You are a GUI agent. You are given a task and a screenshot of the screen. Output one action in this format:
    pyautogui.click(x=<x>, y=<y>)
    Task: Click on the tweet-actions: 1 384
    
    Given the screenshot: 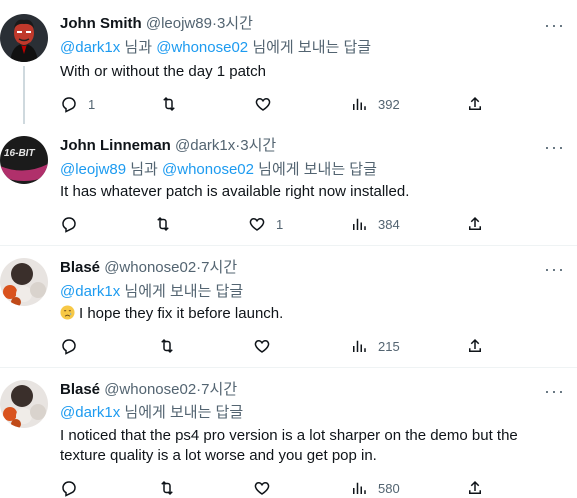 What is the action you would take?
    pyautogui.click(x=275, y=224)
    